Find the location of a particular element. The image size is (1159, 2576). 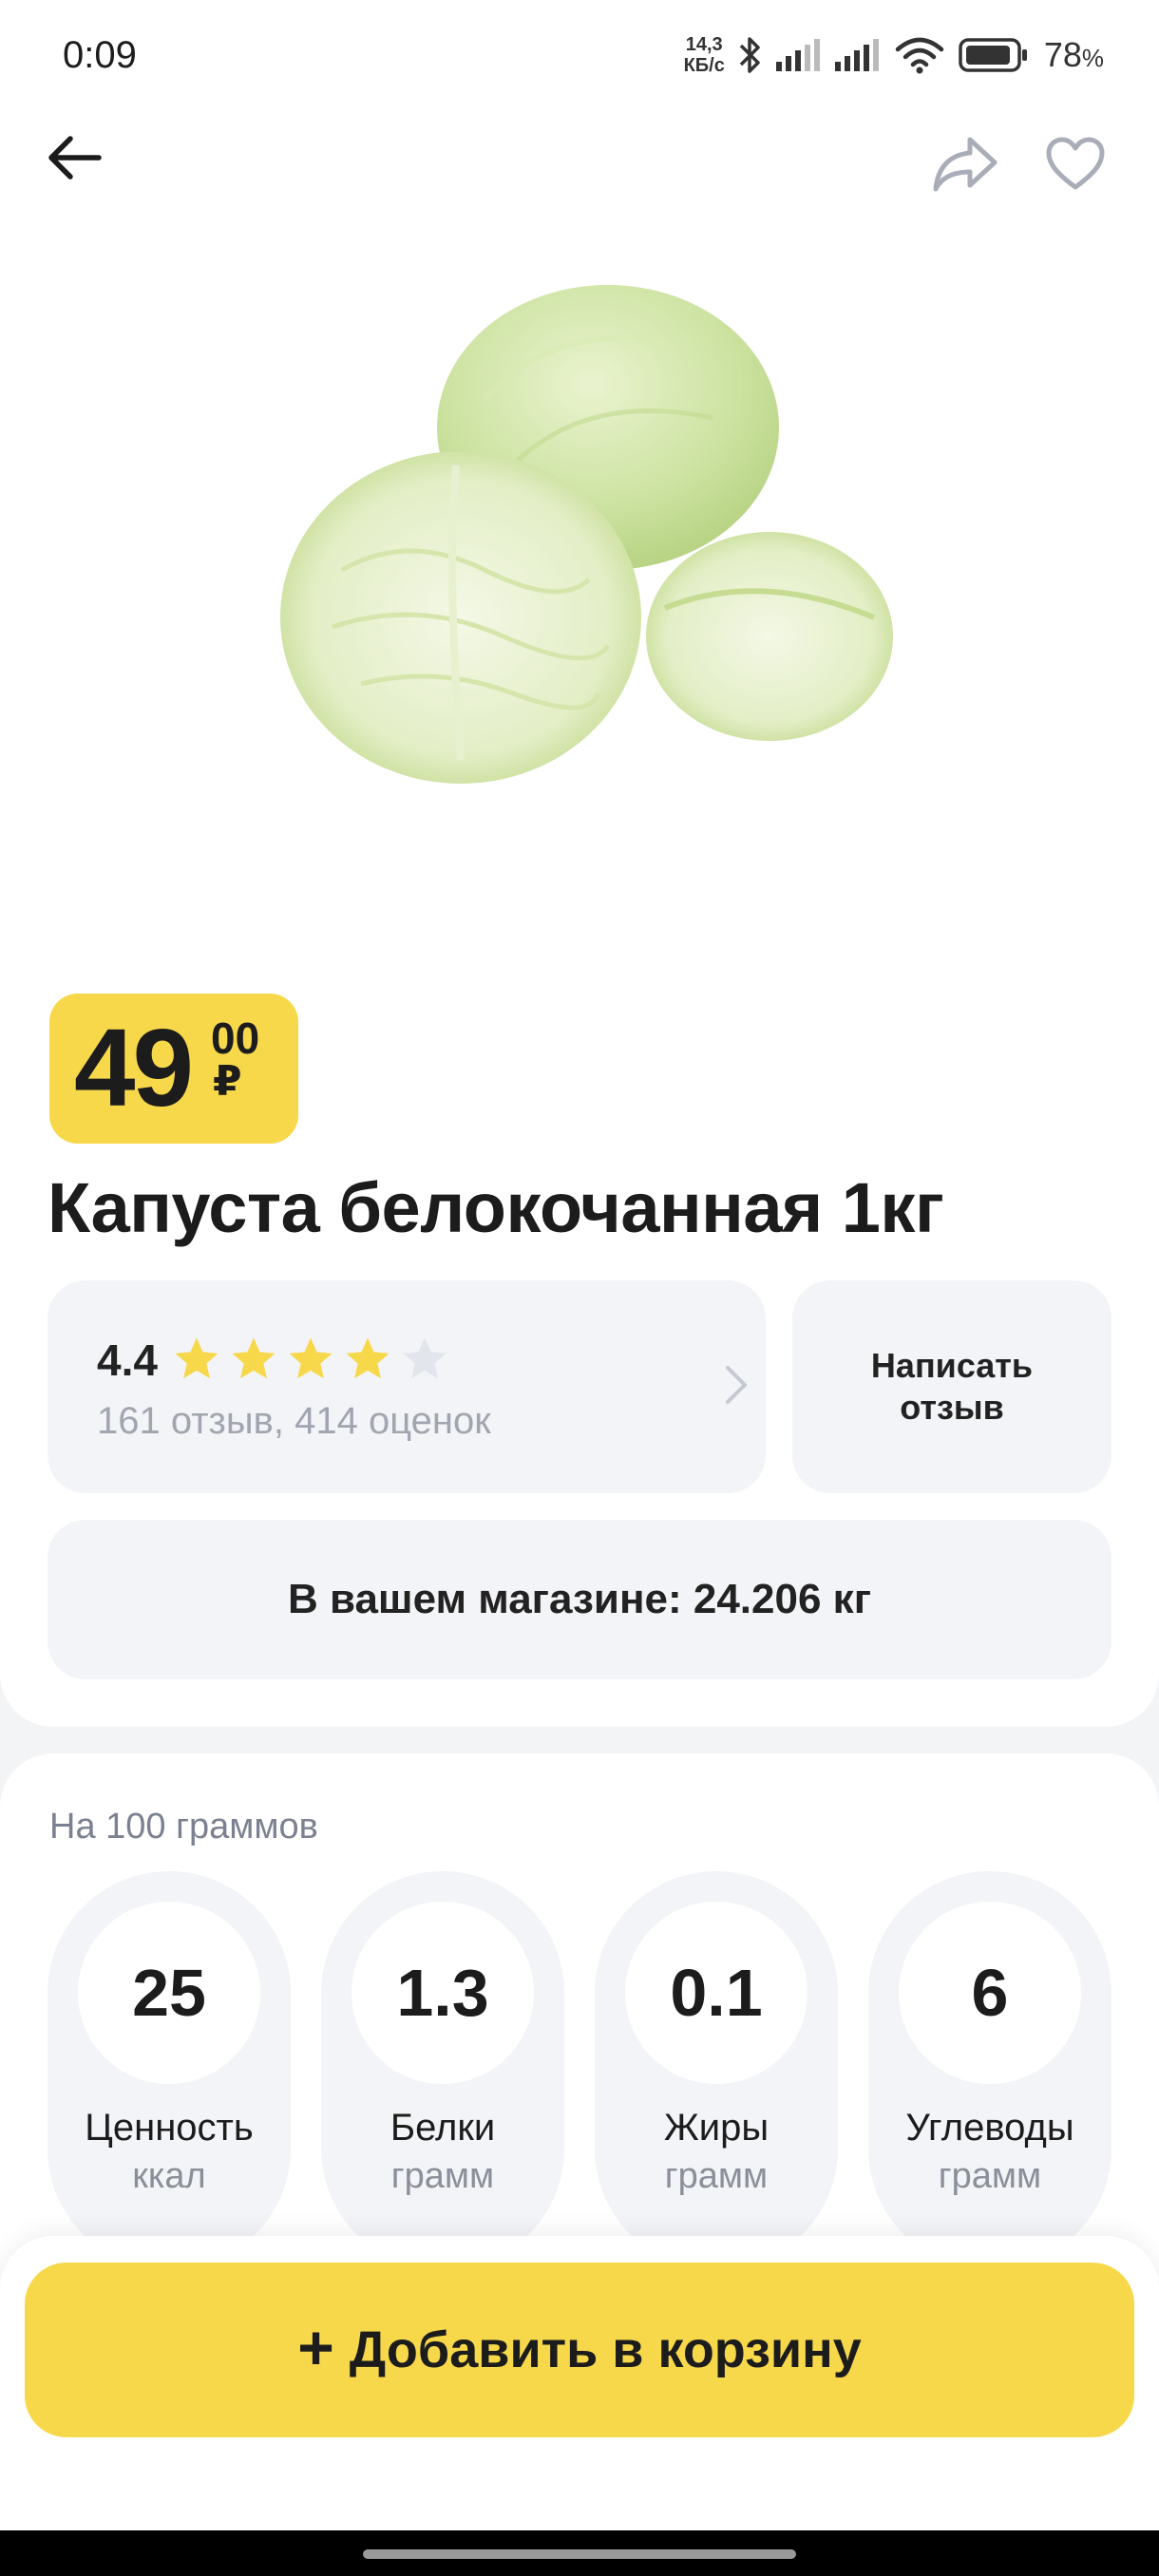

bottom-action-bar: + Добавить в корзину is located at coordinates (579, 2383).